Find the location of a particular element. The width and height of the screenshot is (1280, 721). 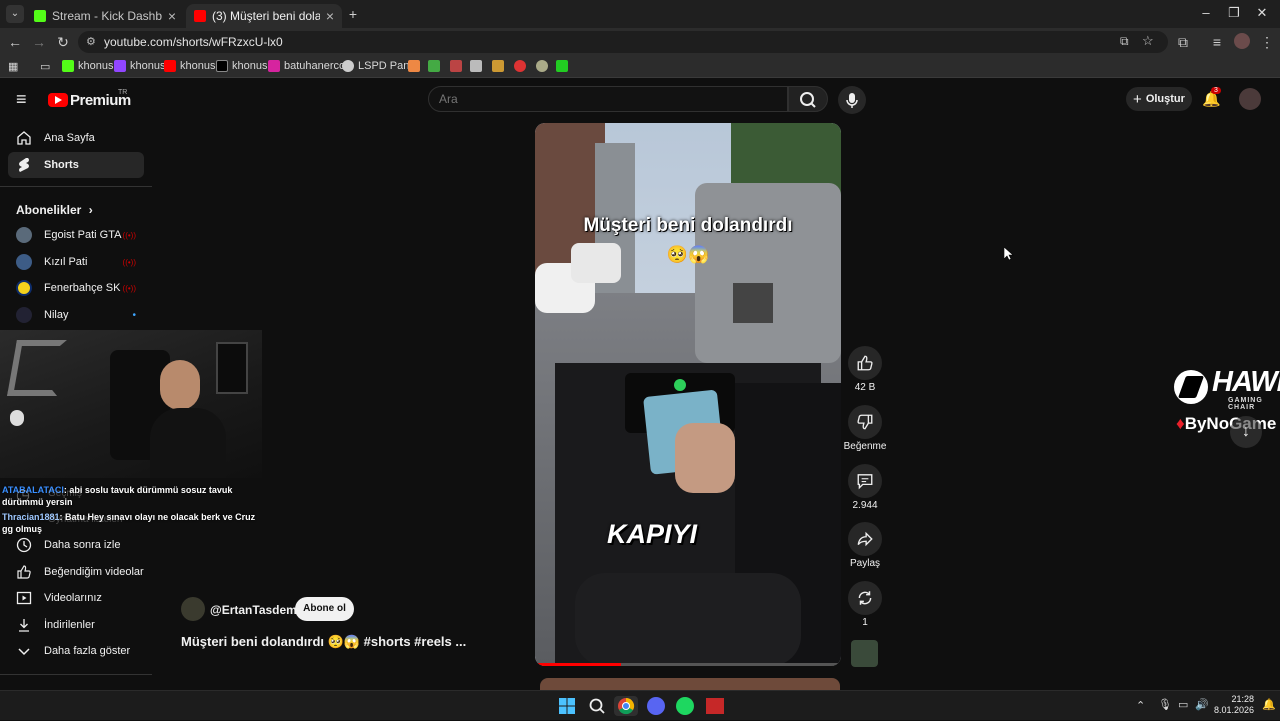

sidebar-item-home: Ana Sayfa is located at coordinates (76, 138).